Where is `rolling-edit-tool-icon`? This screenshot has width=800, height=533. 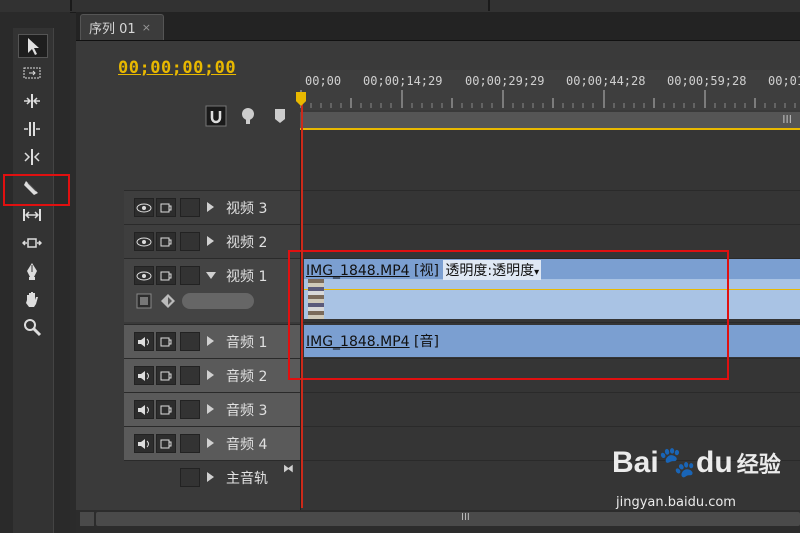
rolling-edit-tool-icon is located at coordinates (32, 129).